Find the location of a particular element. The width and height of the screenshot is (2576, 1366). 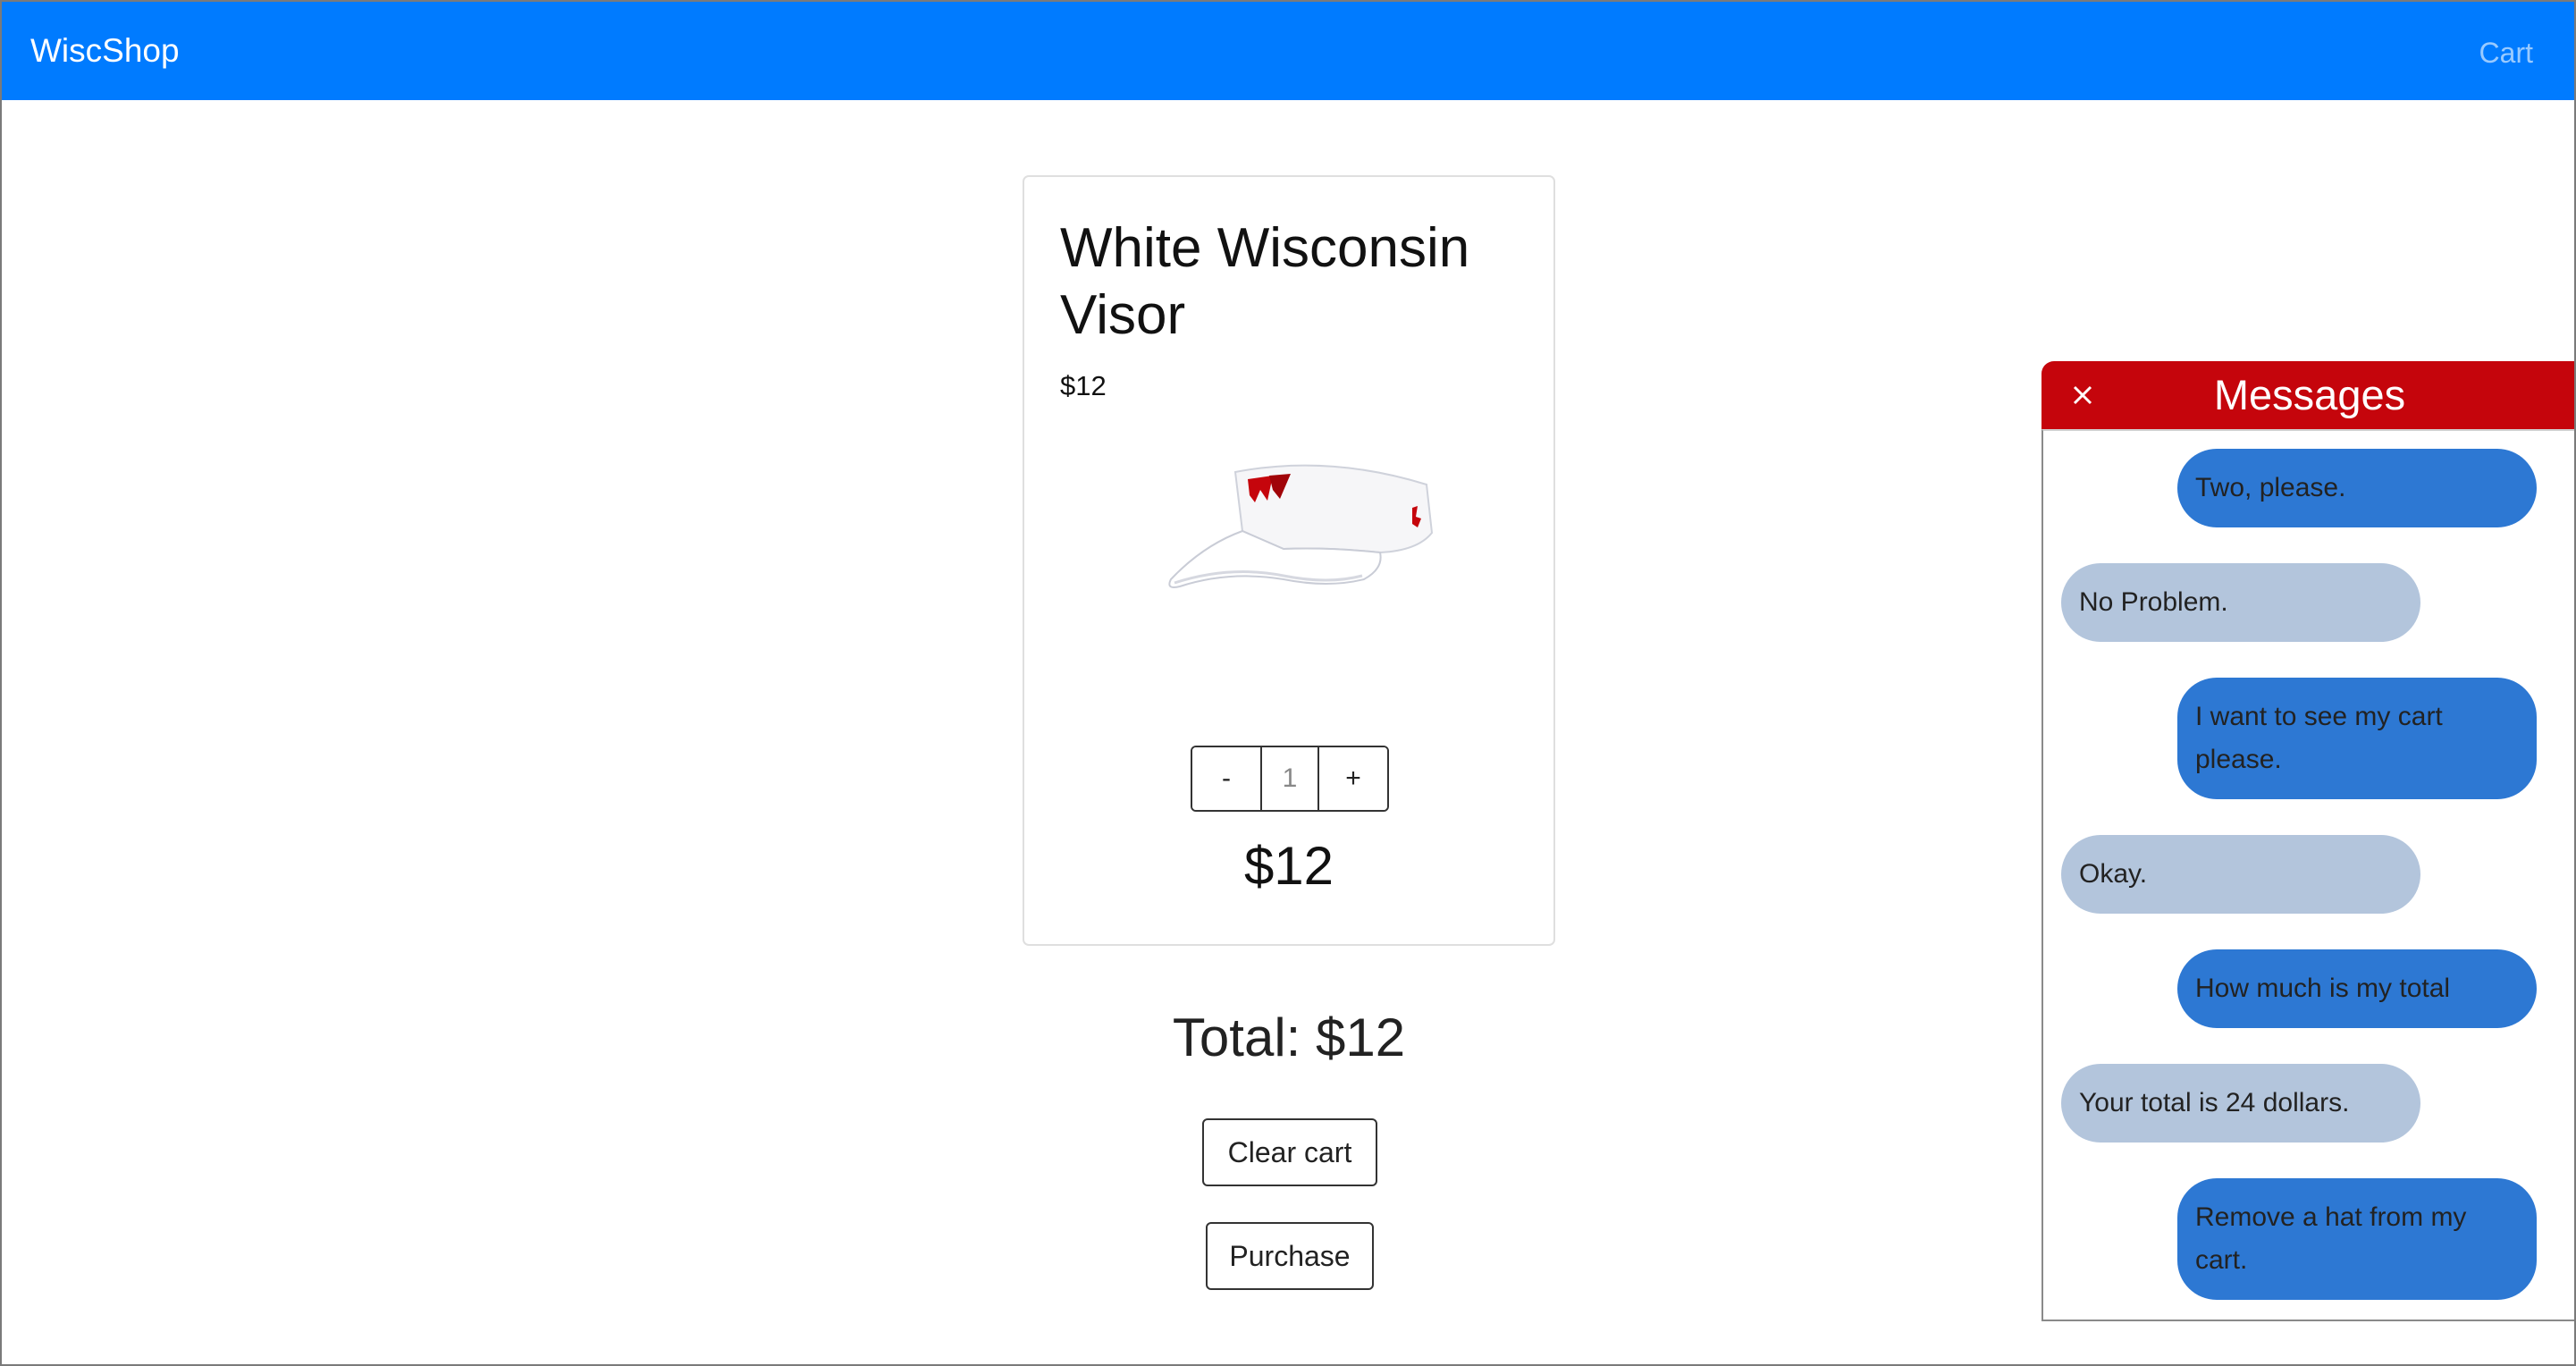

cart-total: Total: $12 is located at coordinates (1289, 1037).